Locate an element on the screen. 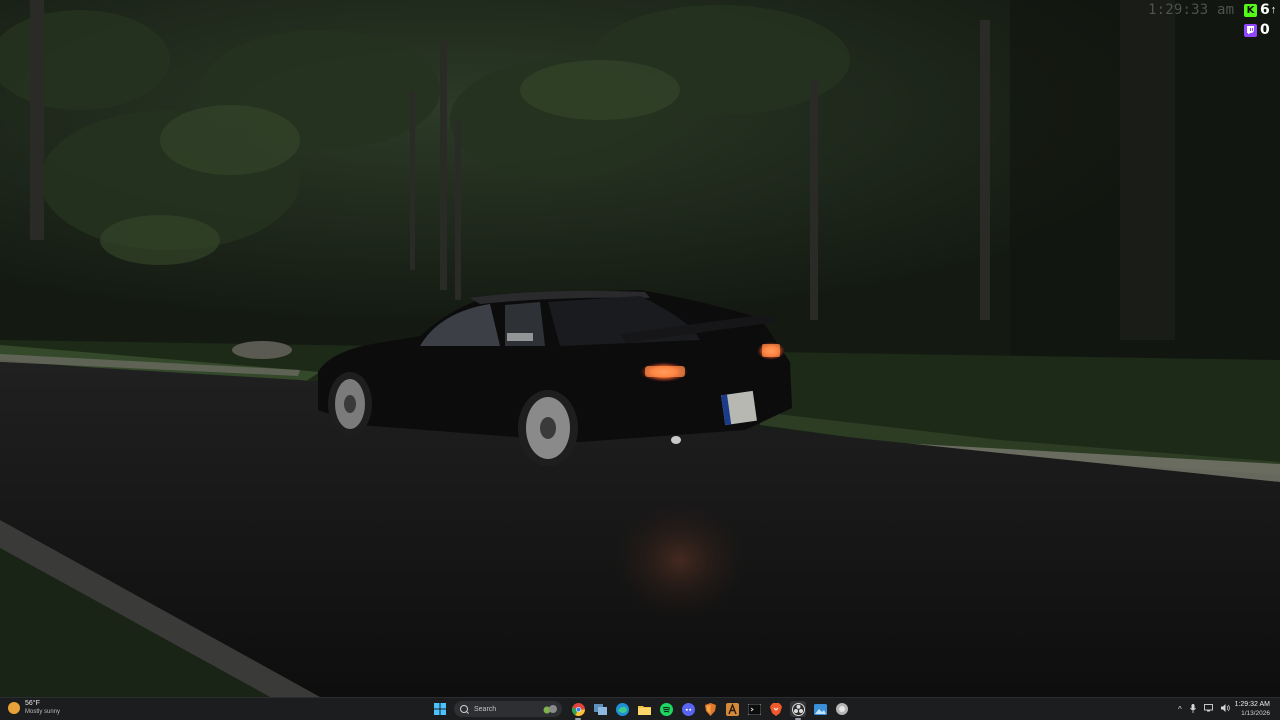 This screenshot has width=1280, height=720. windows-icon is located at coordinates (440, 709).